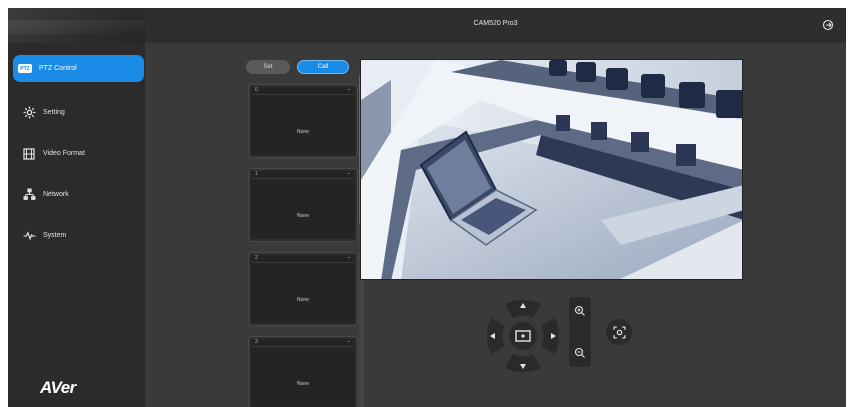 Image resolution: width=851 pixels, height=407 pixels. What do you see at coordinates (256, 174) in the screenshot?
I see `preset-number: 1` at bounding box center [256, 174].